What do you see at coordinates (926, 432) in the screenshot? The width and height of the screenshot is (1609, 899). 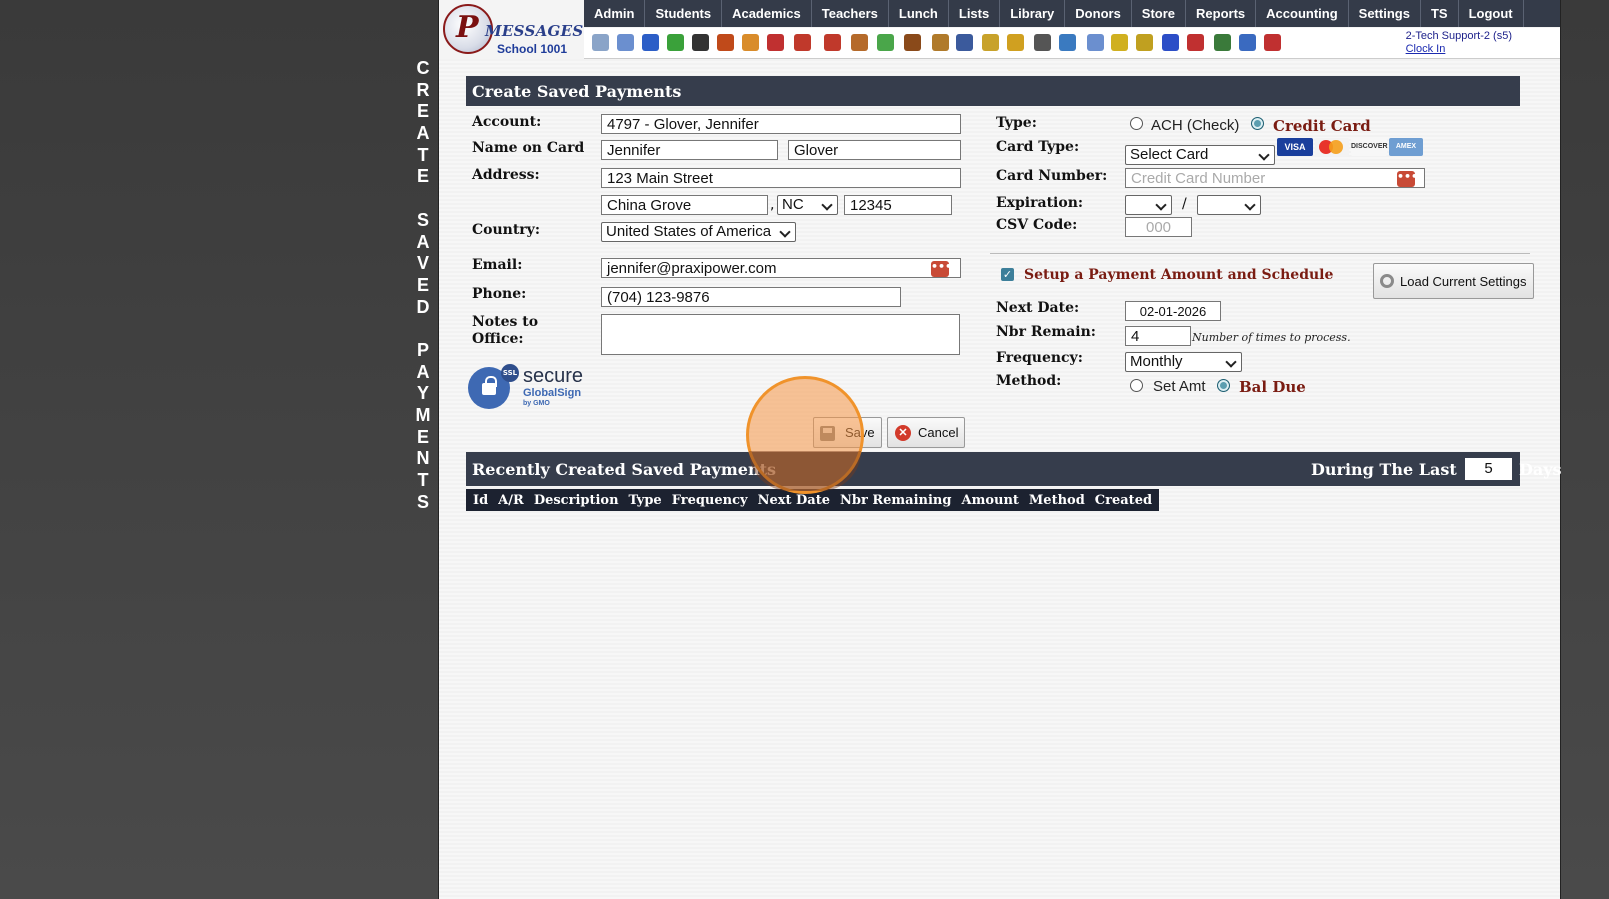 I see `cancel-button: ✕ Cancel` at bounding box center [926, 432].